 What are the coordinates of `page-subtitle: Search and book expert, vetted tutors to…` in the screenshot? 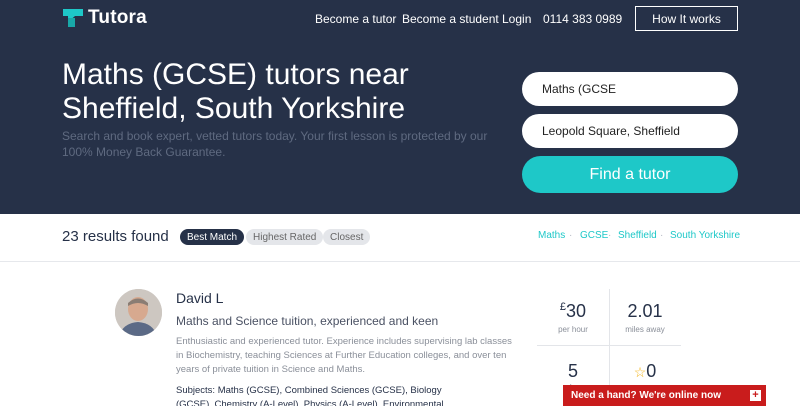 It's located at (275, 144).